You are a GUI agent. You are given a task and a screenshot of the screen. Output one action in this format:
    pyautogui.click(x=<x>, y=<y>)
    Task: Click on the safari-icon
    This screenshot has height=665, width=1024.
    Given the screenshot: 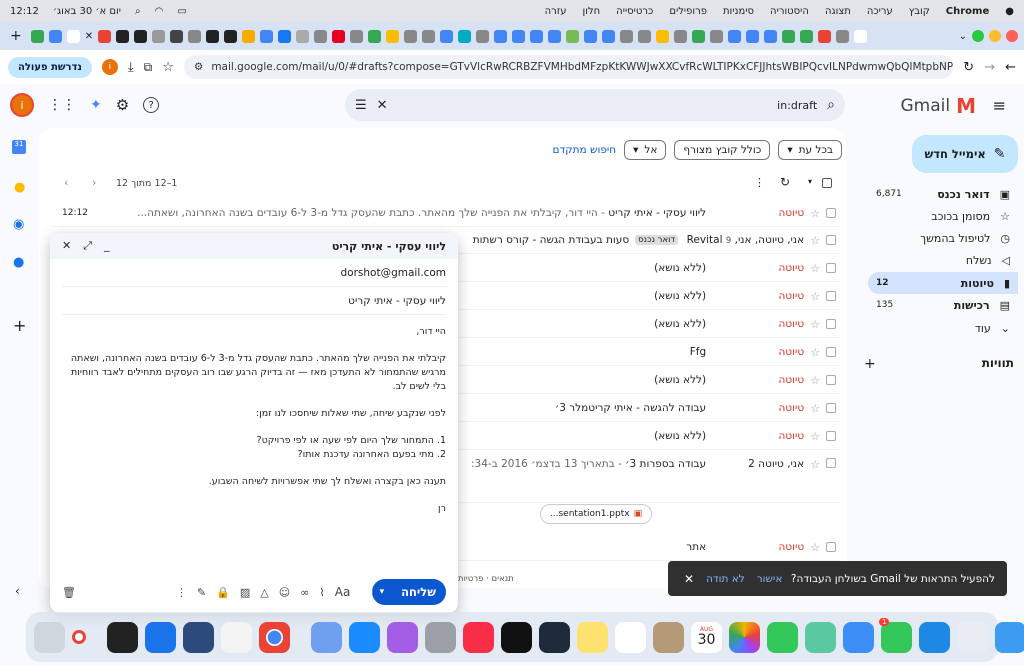 What is the action you would take?
    pyautogui.click(x=934, y=637)
    